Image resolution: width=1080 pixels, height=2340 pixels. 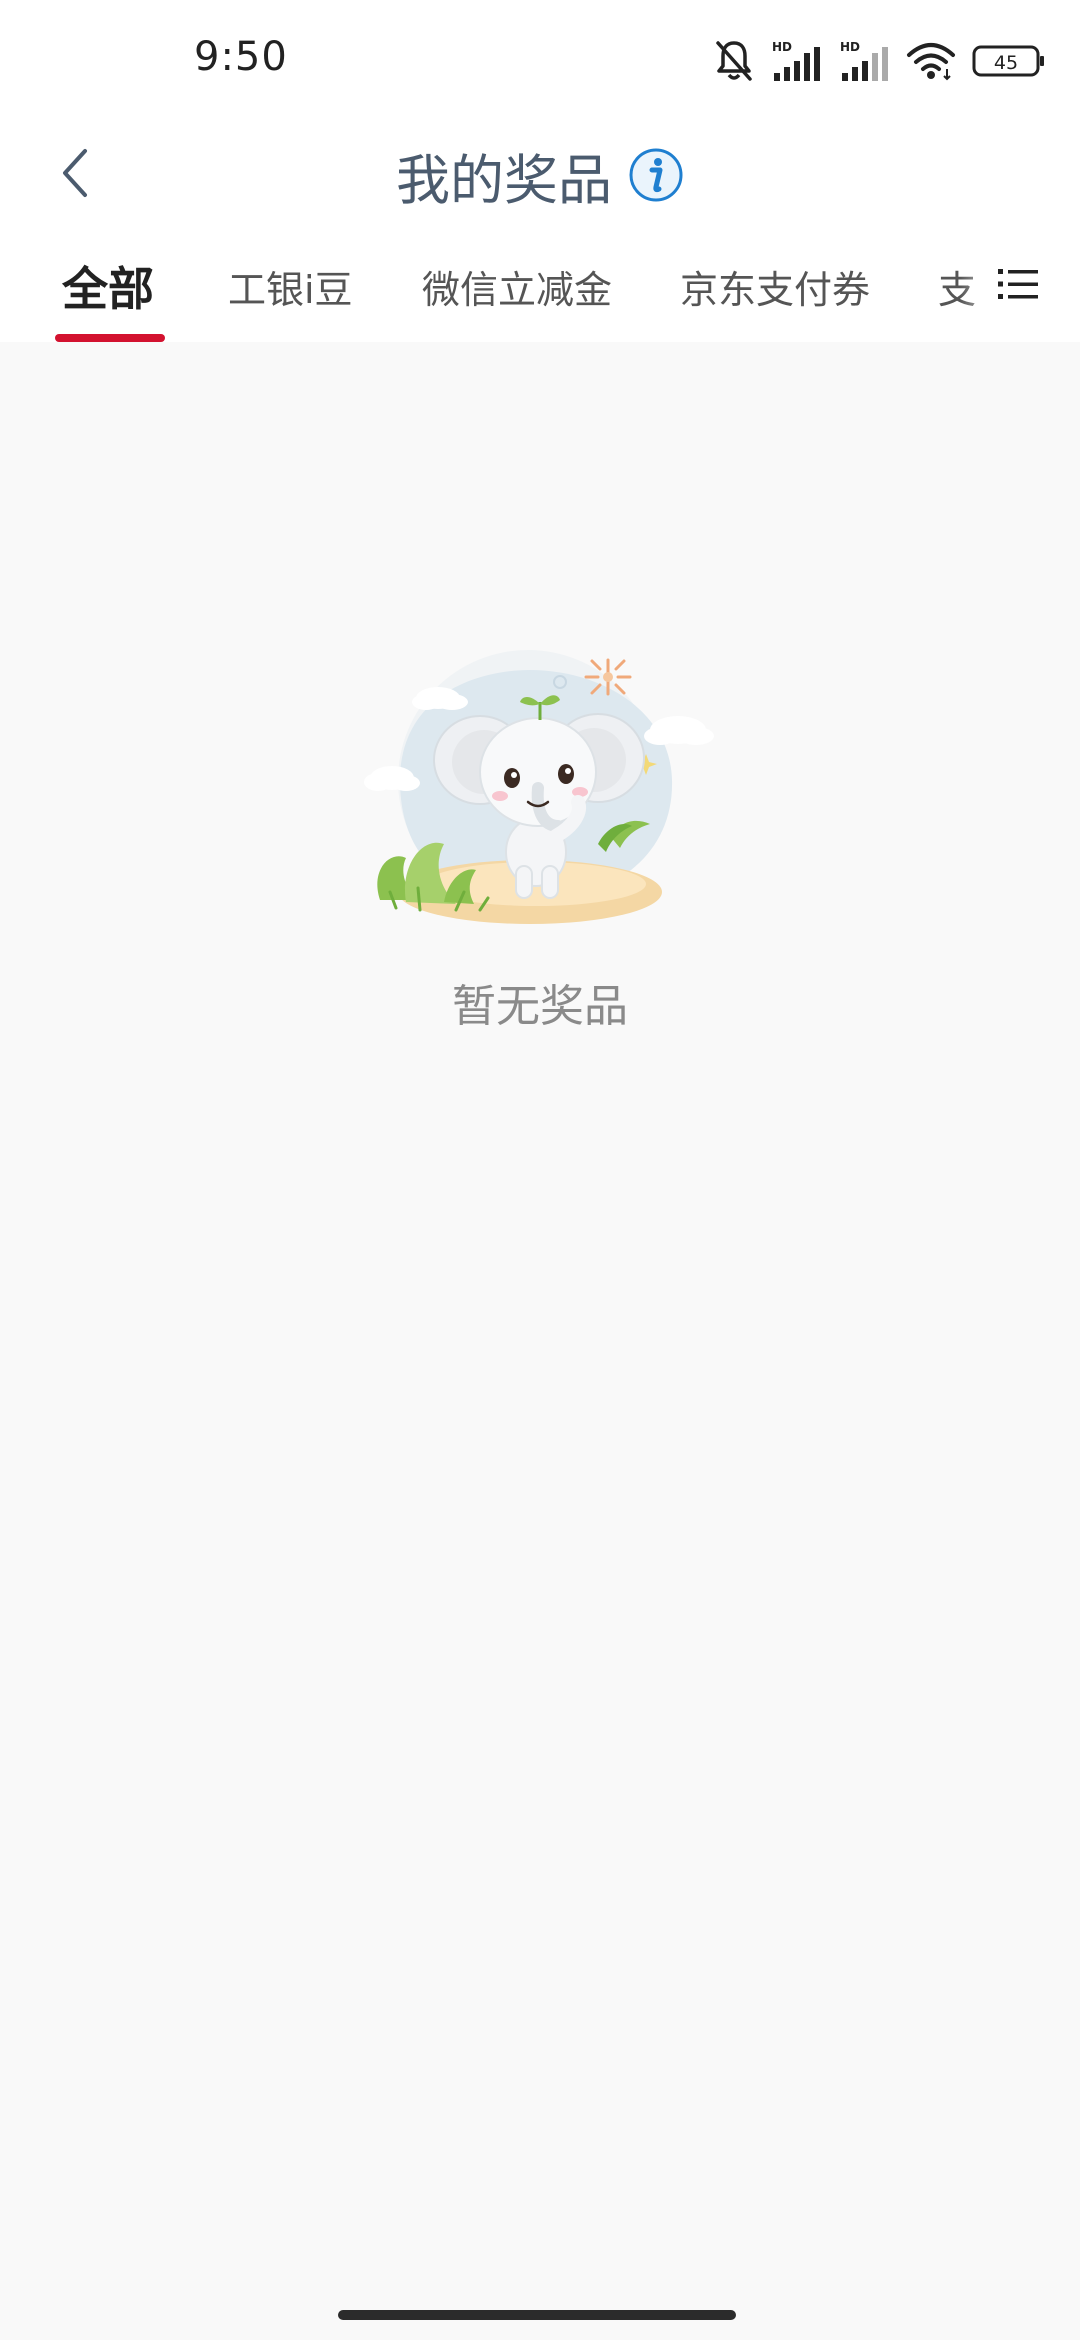 I want to click on status-bar: 9:50 HD HD 45, so click(x=540, y=60).